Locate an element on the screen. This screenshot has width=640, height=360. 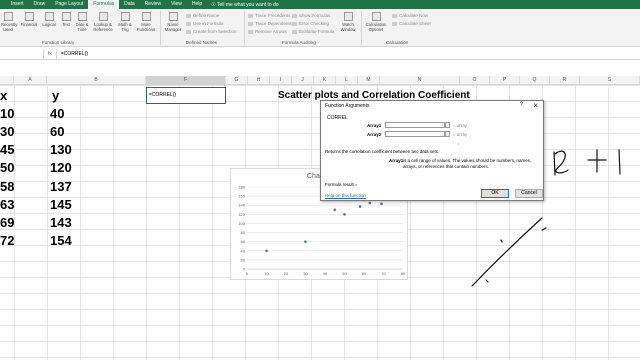
close-icon: × is located at coordinates (535, 105).